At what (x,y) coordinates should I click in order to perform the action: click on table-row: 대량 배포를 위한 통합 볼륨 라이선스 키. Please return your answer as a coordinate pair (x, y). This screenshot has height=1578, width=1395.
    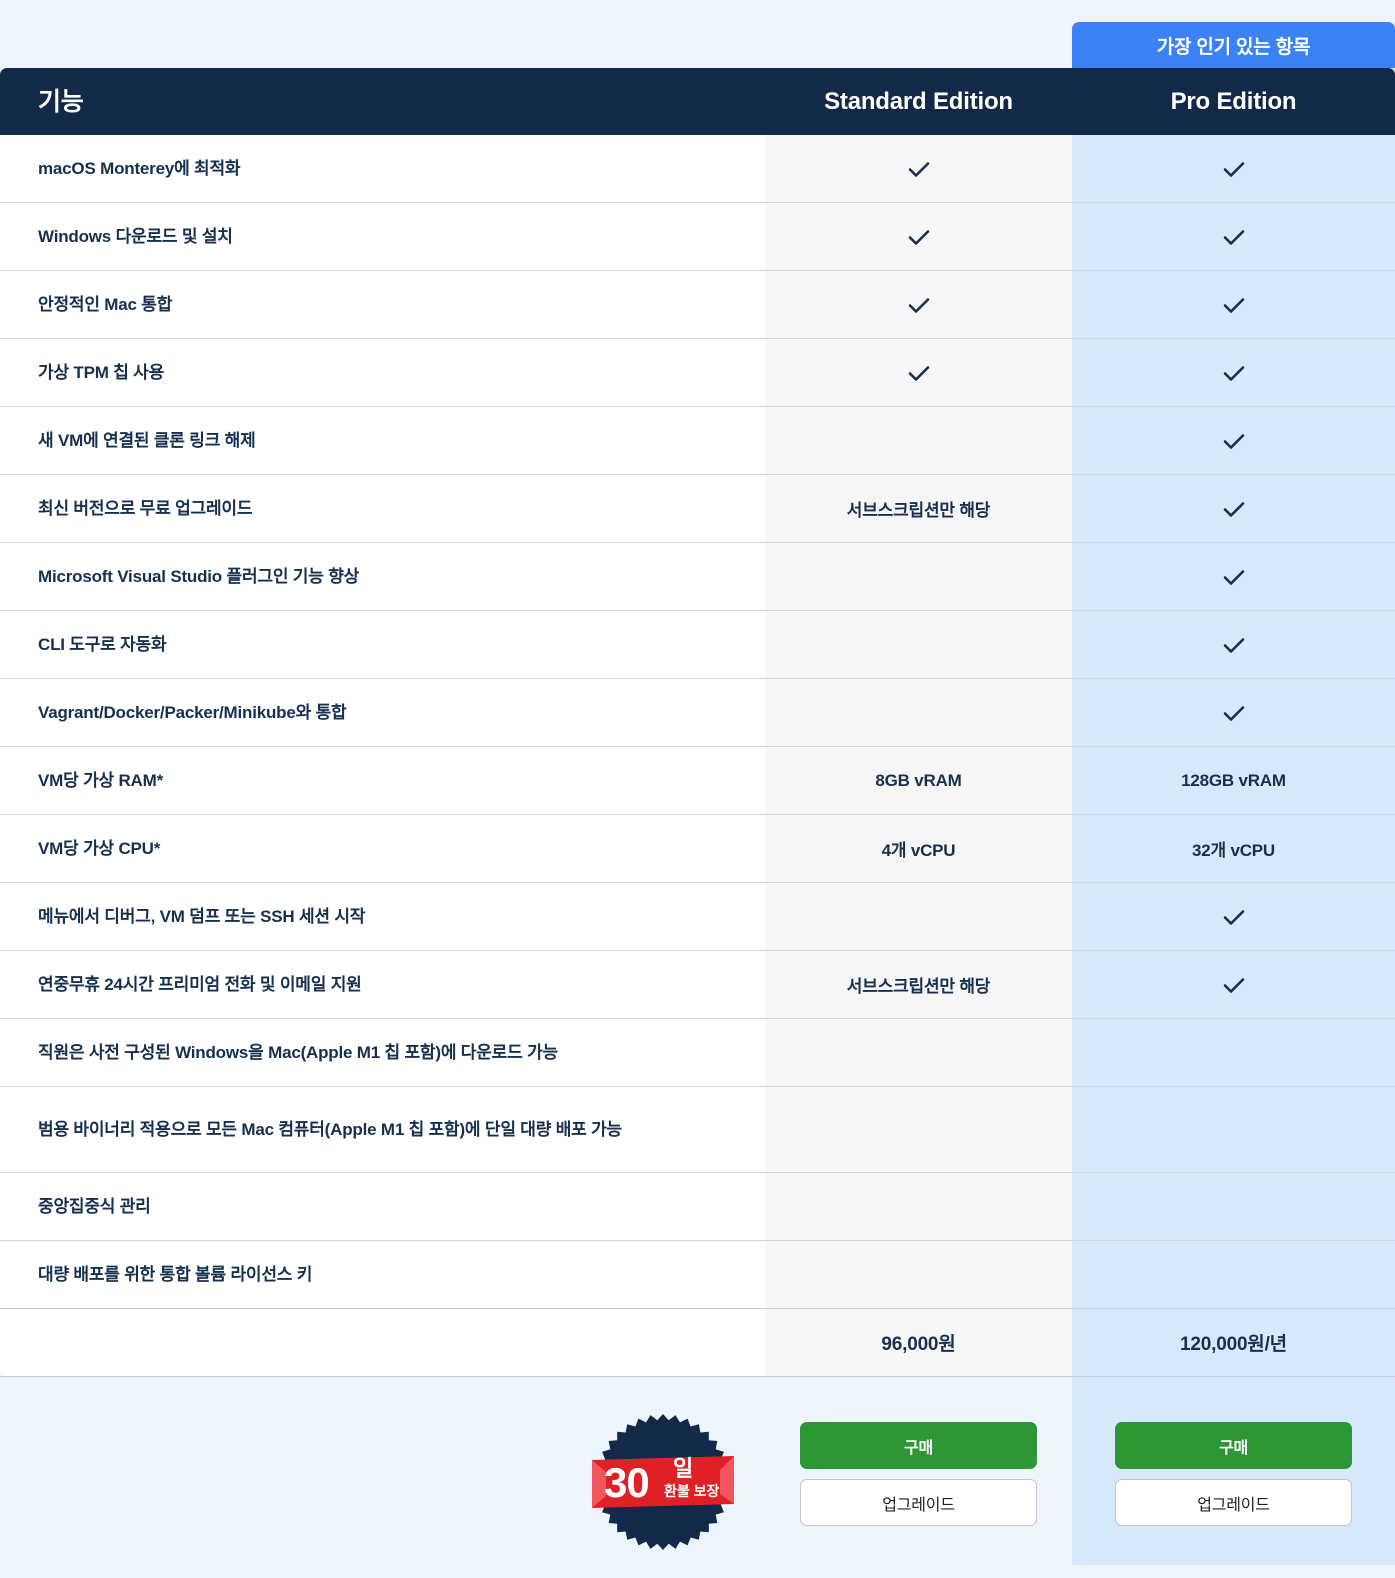
    Looking at the image, I should click on (697, 1275).